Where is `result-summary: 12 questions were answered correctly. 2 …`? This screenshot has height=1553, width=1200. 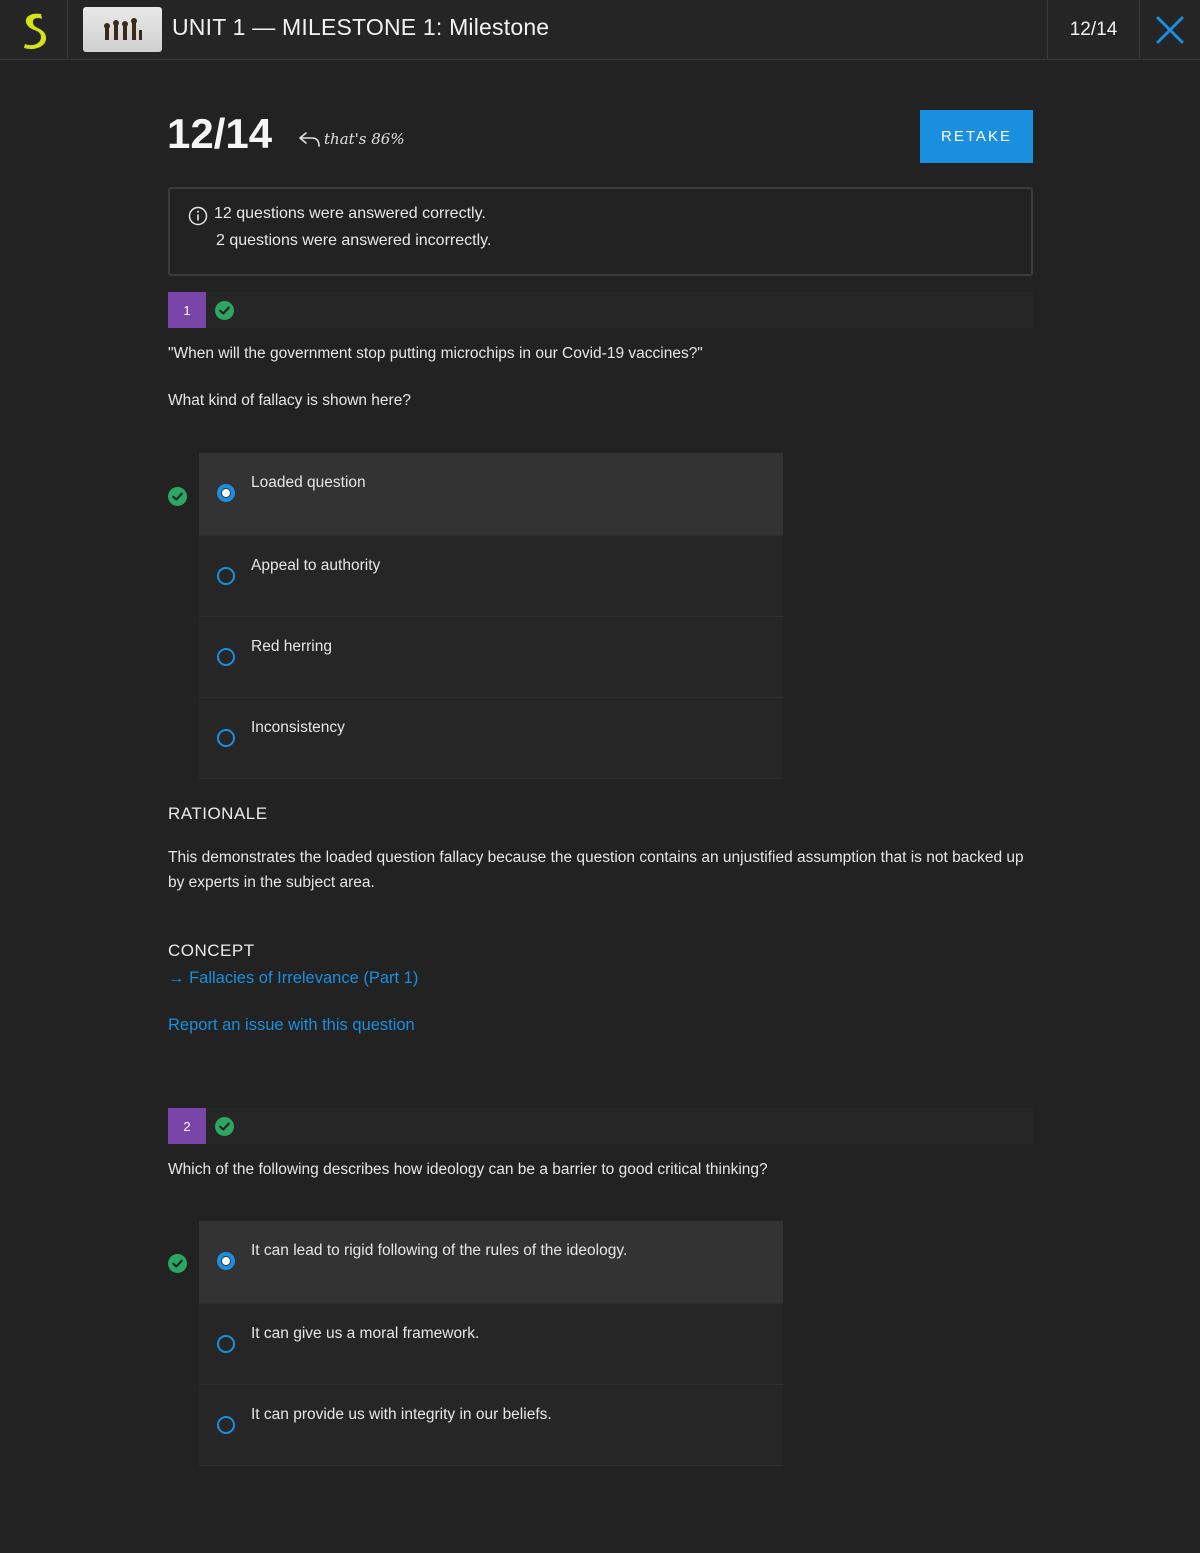
result-summary: 12 questions were answered correctly. 2 … is located at coordinates (600, 231).